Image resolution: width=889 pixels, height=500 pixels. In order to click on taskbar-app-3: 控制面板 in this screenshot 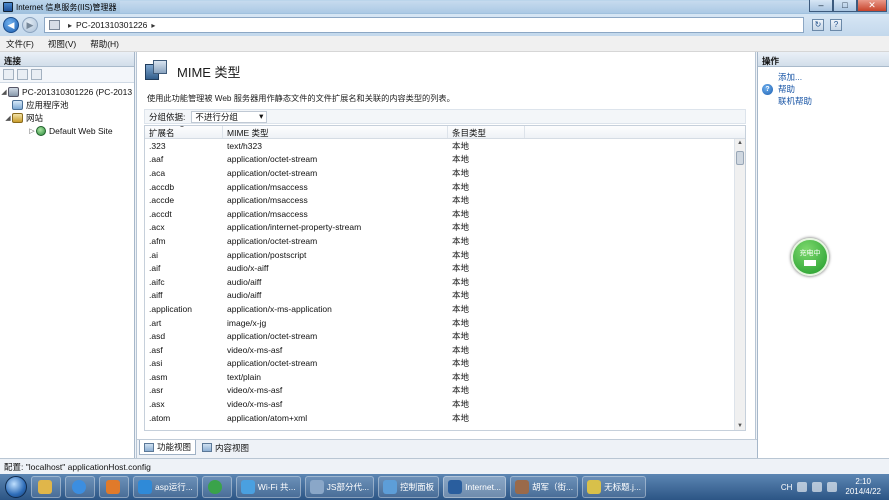, I will do `click(409, 487)`.